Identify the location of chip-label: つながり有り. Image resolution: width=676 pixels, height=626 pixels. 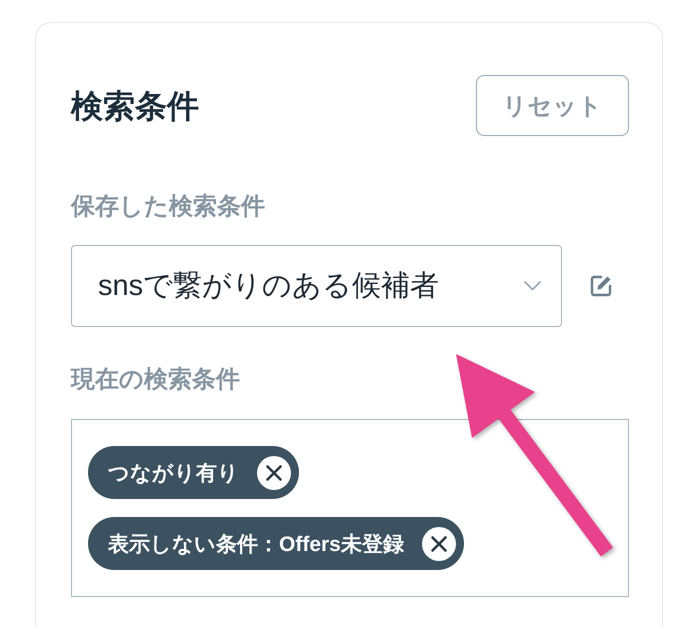
(173, 473).